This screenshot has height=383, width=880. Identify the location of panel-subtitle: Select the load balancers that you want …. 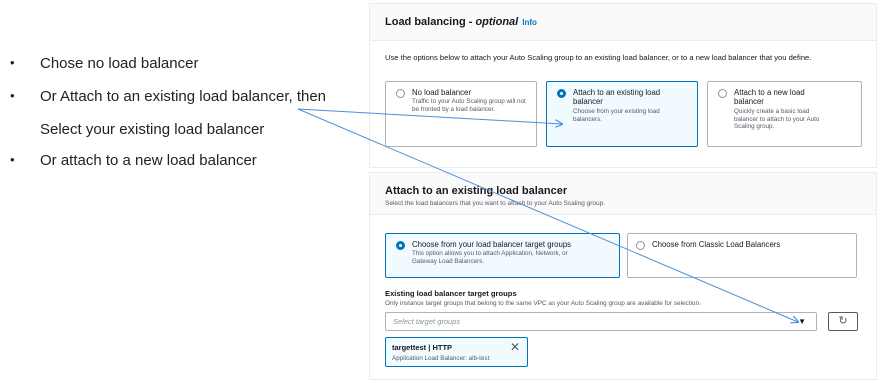
(495, 203).